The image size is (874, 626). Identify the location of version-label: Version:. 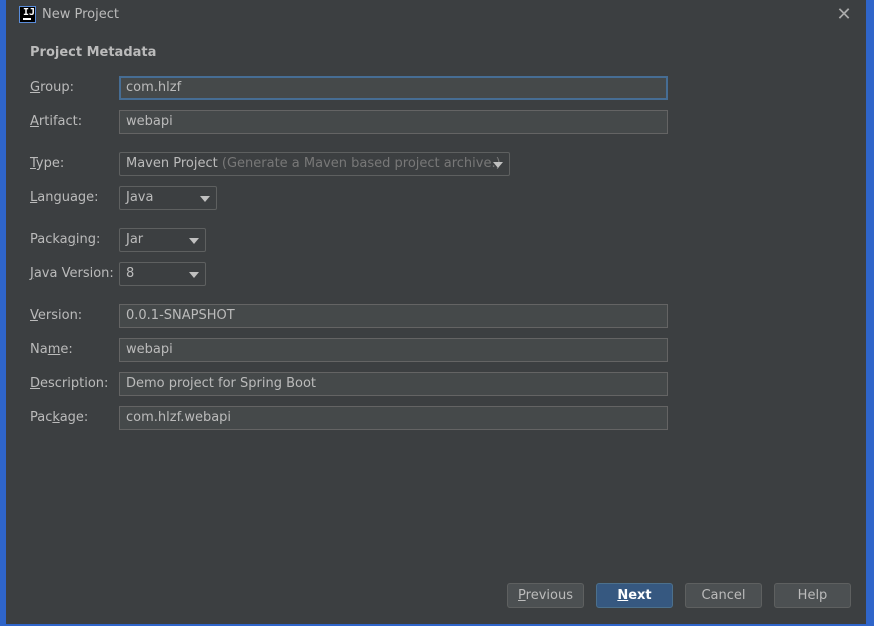
(56, 315).